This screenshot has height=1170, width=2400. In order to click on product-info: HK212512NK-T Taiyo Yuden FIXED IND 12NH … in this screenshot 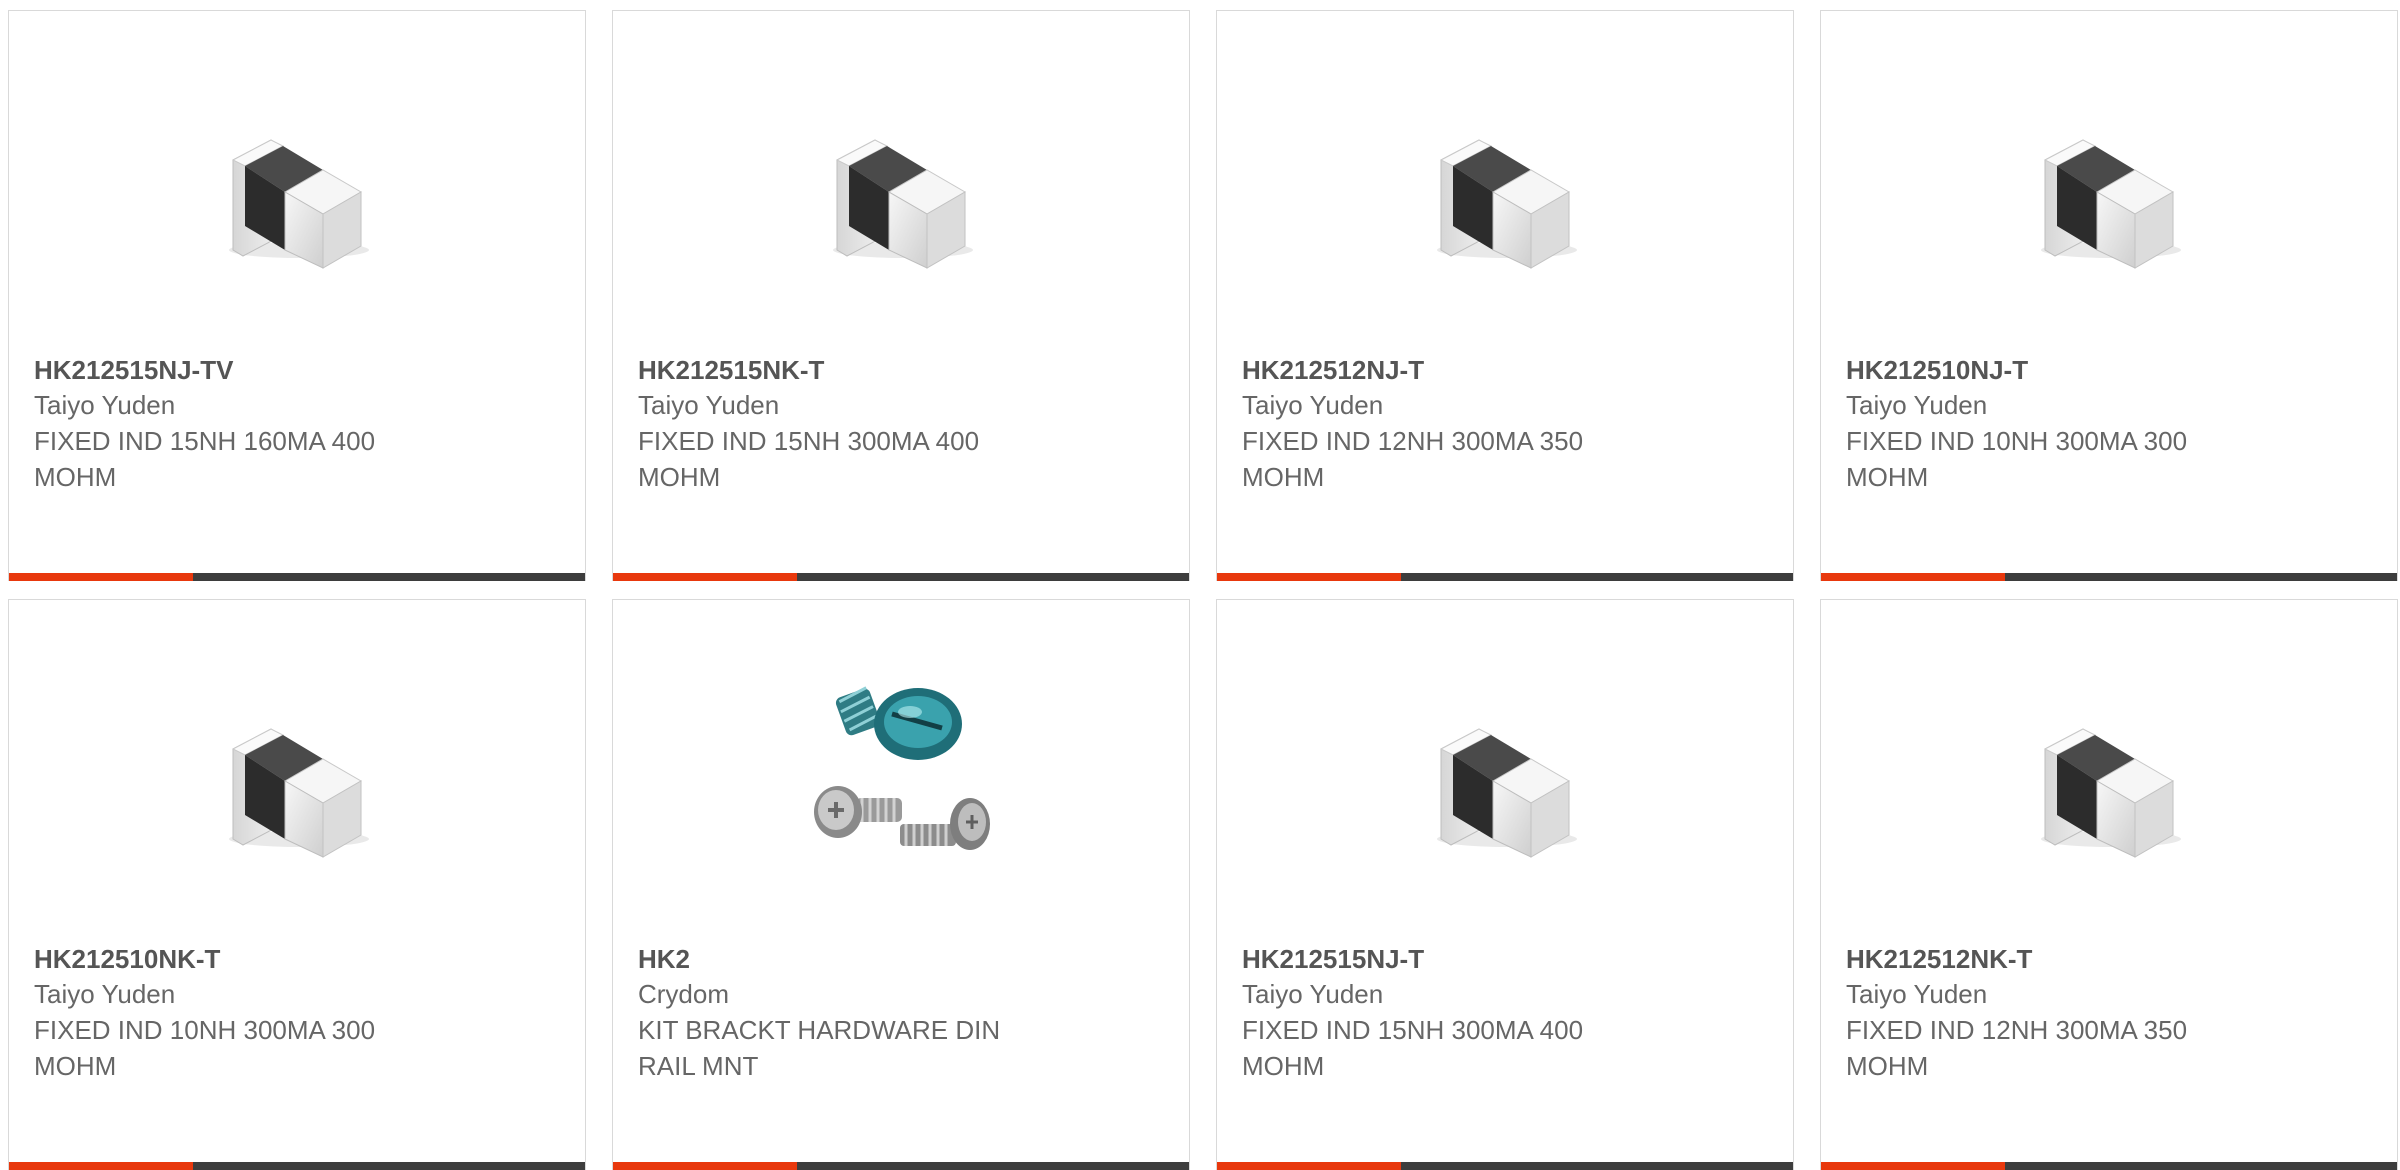, I will do `click(2111, 1013)`.